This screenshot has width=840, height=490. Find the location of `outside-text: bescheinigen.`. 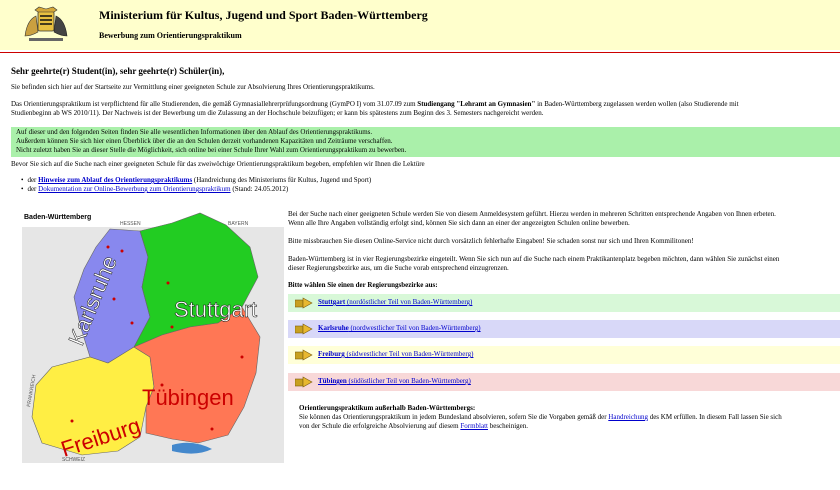

outside-text: bescheinigen. is located at coordinates (508, 426).